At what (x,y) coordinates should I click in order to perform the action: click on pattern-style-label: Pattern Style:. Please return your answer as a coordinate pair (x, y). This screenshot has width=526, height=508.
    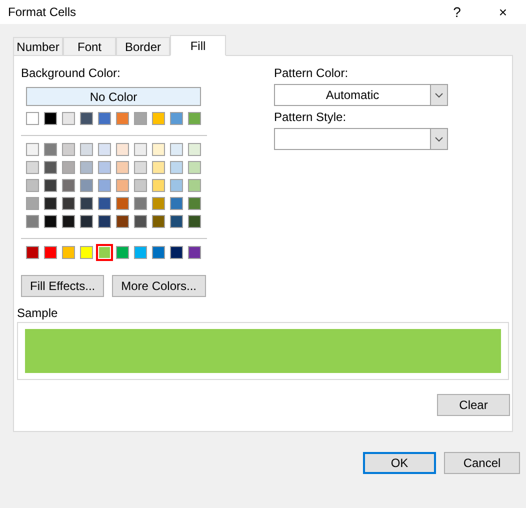
    Looking at the image, I should click on (311, 117).